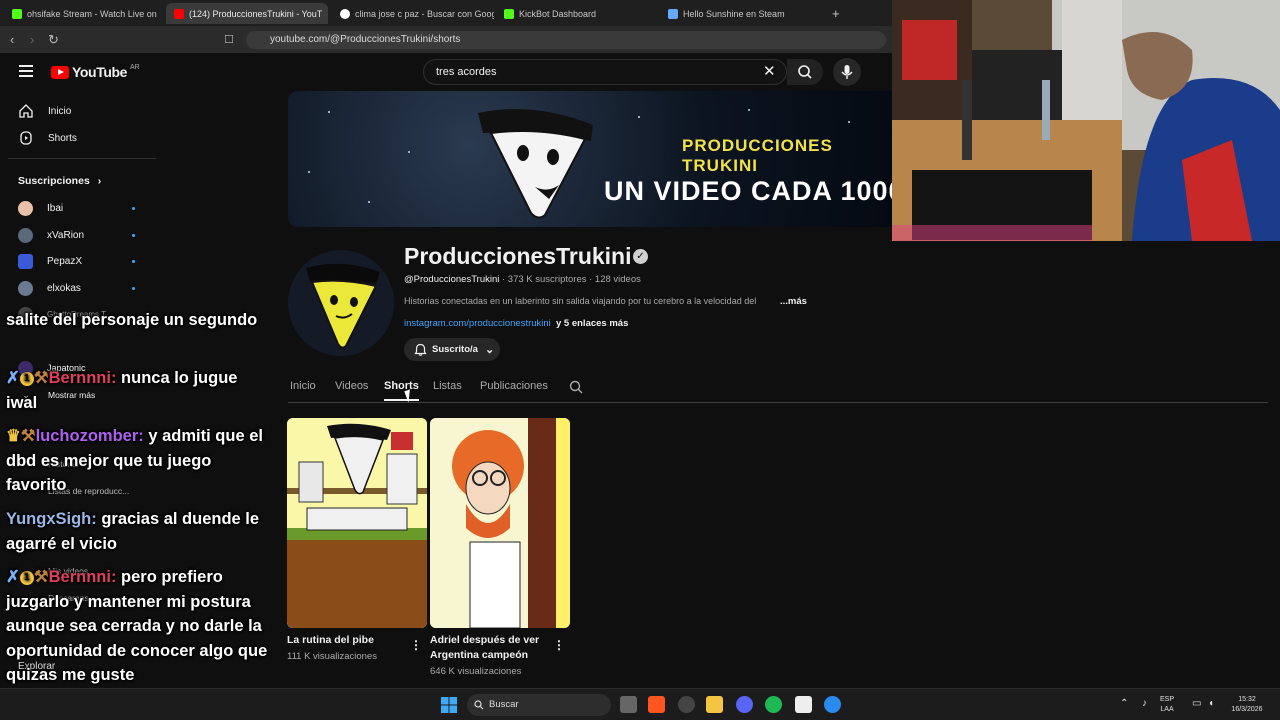 This screenshot has height=720, width=1280. What do you see at coordinates (132, 320) in the screenshot?
I see `chat-text: salite del personaje un segundo` at bounding box center [132, 320].